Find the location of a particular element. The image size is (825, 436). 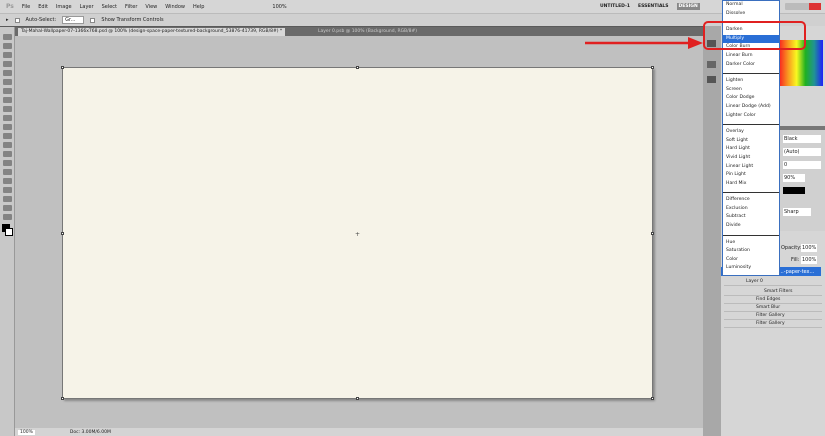

clone-tool-icon is located at coordinates (7, 109).